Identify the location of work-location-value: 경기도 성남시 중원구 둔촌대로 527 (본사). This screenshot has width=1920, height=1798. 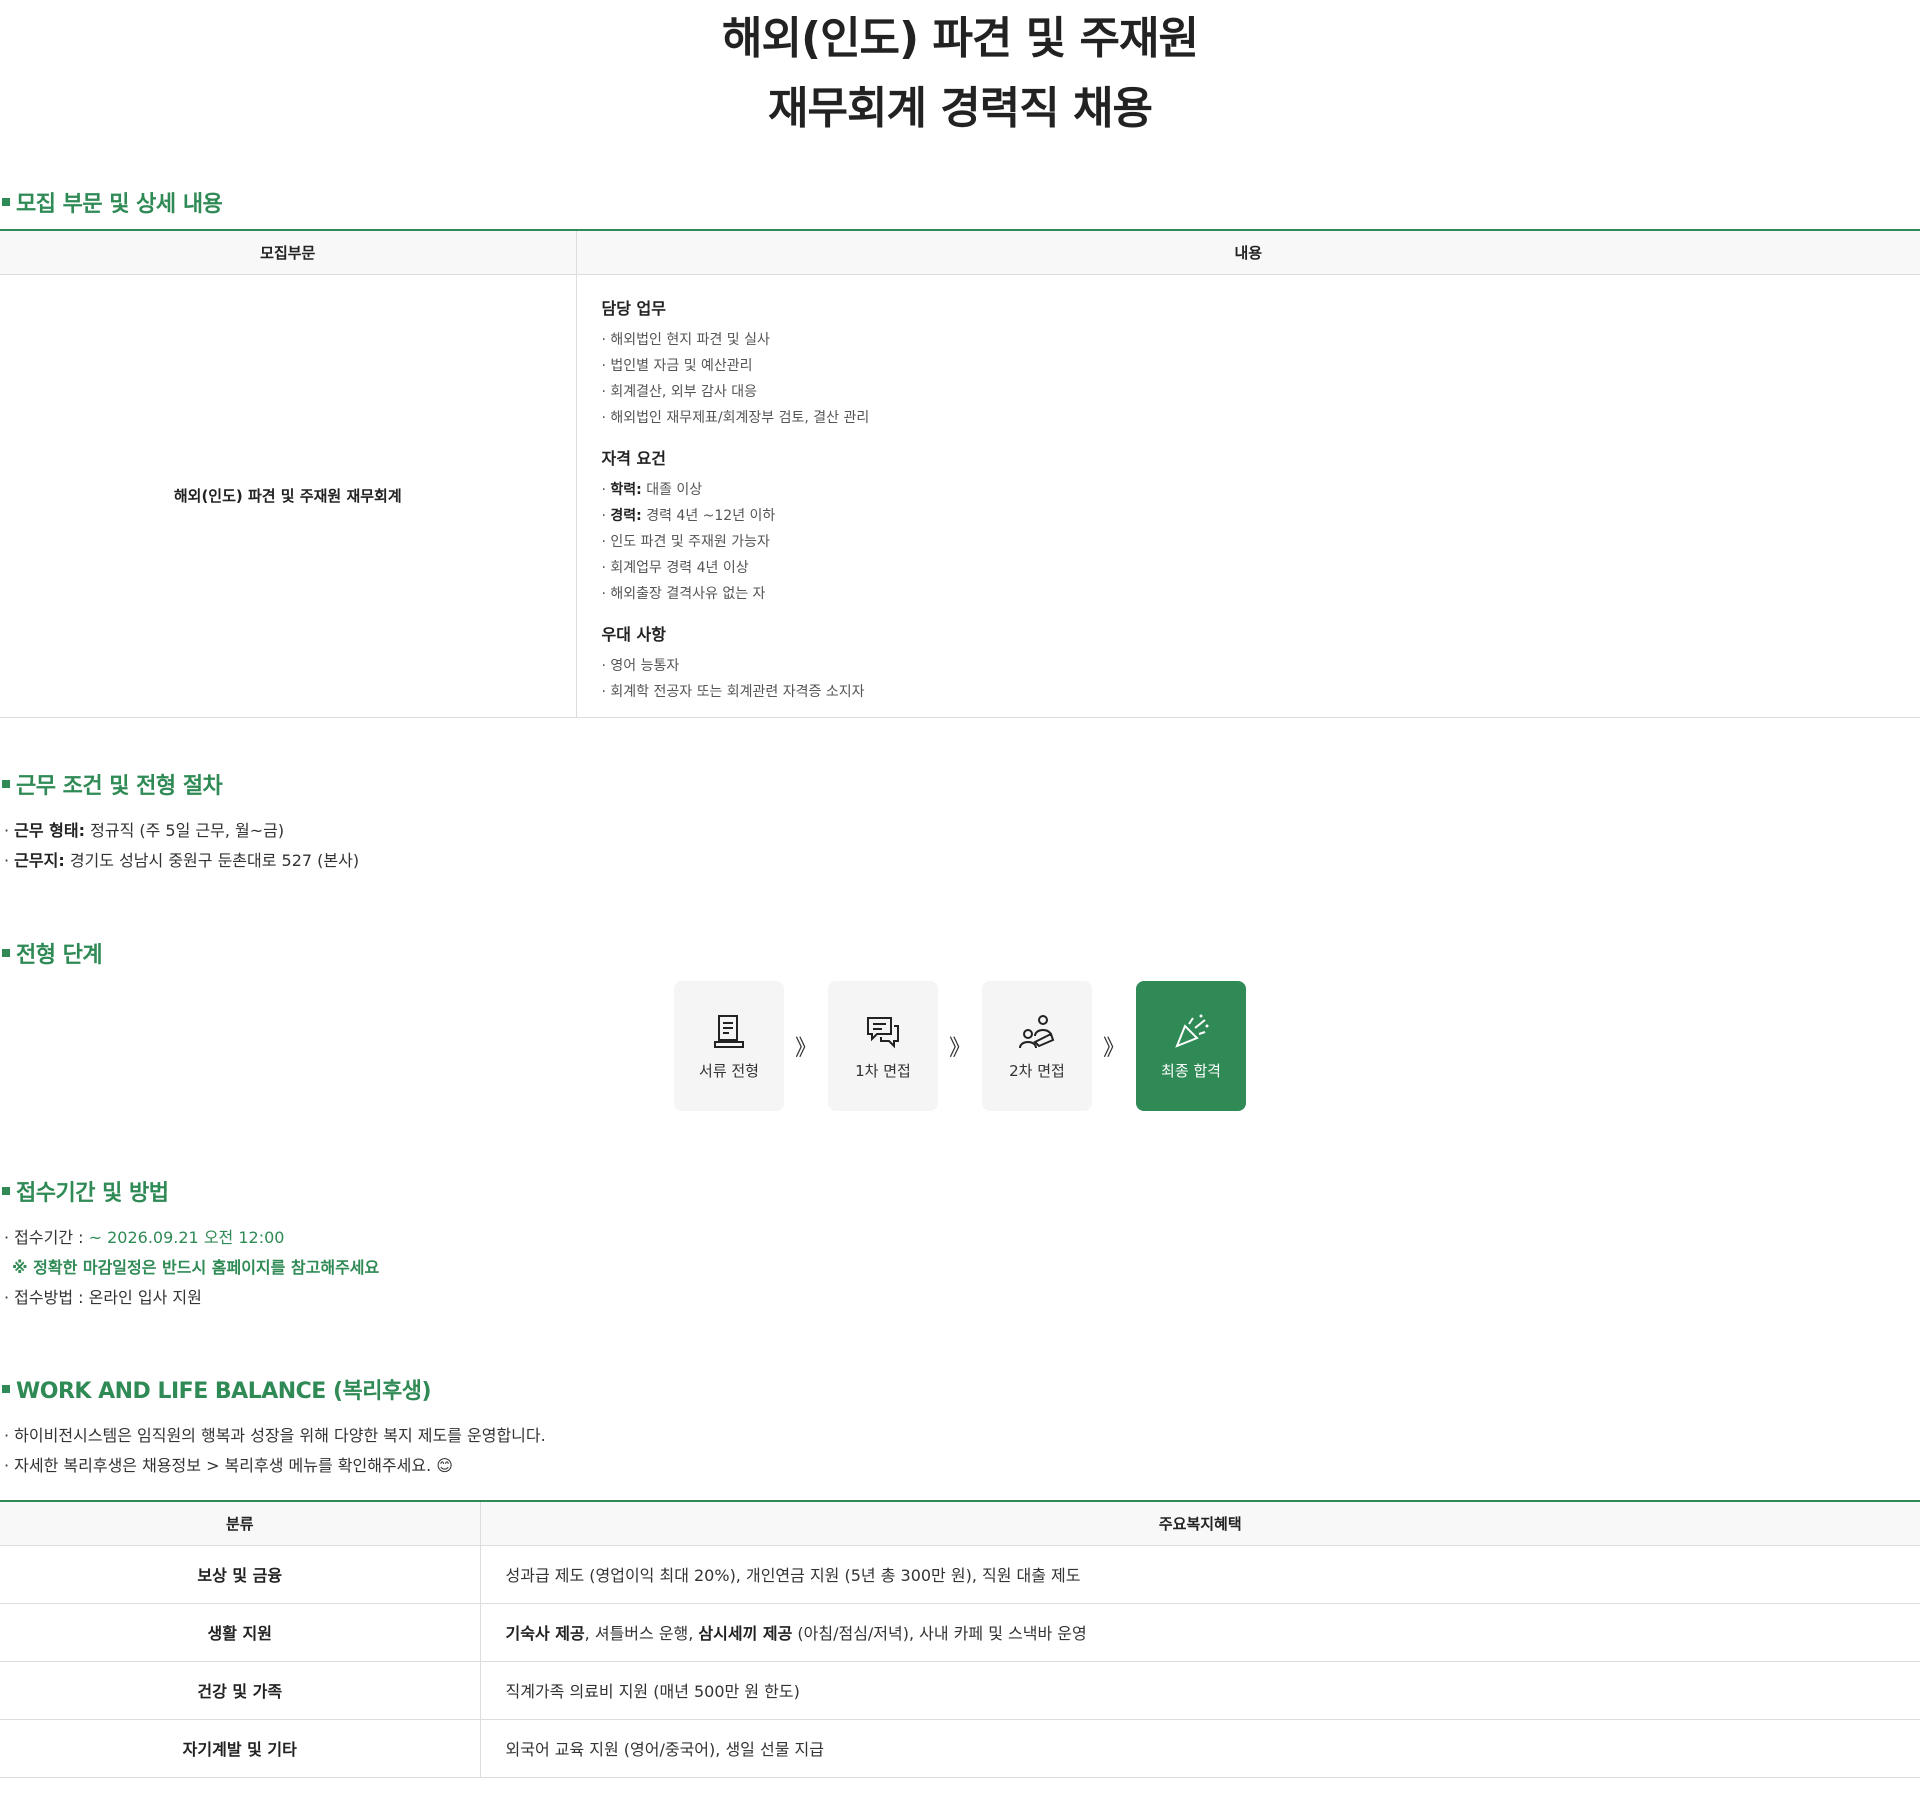
(214, 860).